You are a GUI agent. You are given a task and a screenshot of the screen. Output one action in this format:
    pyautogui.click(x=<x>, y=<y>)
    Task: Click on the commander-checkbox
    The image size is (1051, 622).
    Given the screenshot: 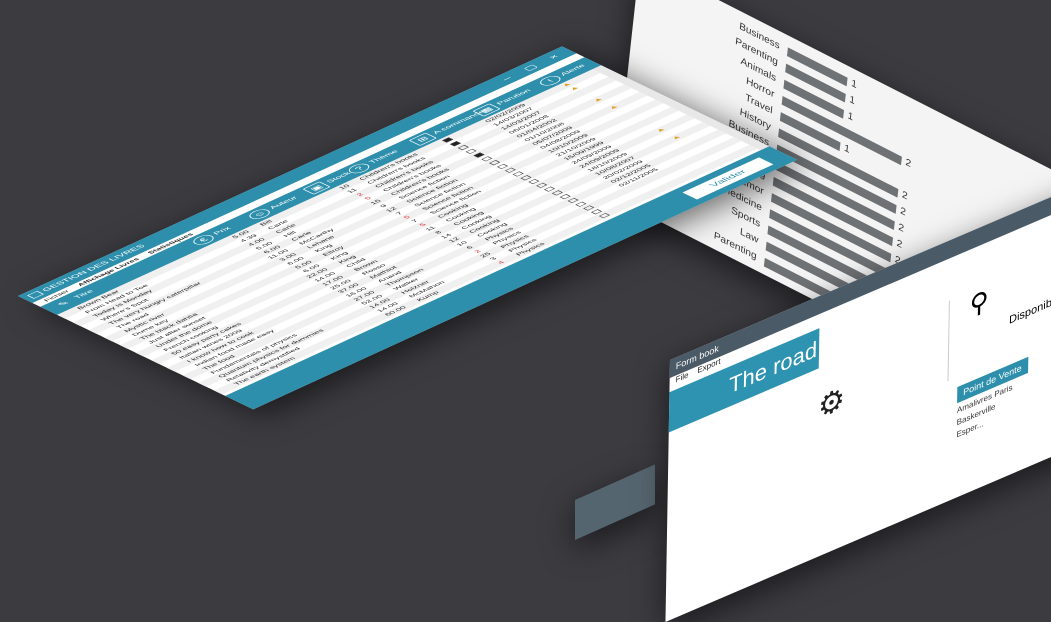 What is the action you would take?
    pyautogui.click(x=604, y=215)
    